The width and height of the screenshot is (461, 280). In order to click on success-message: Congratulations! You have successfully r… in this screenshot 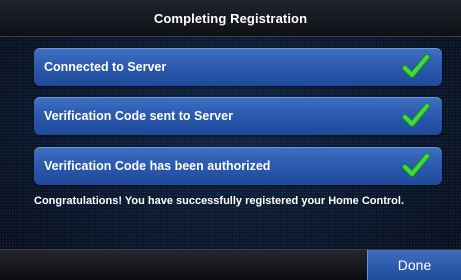, I will do `click(219, 201)`.